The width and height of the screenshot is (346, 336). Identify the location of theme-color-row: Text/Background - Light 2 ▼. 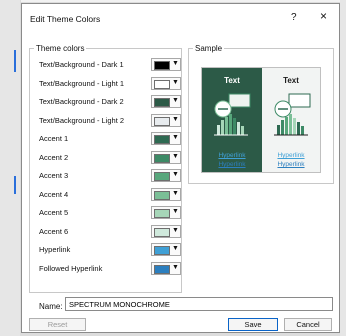
(110, 120).